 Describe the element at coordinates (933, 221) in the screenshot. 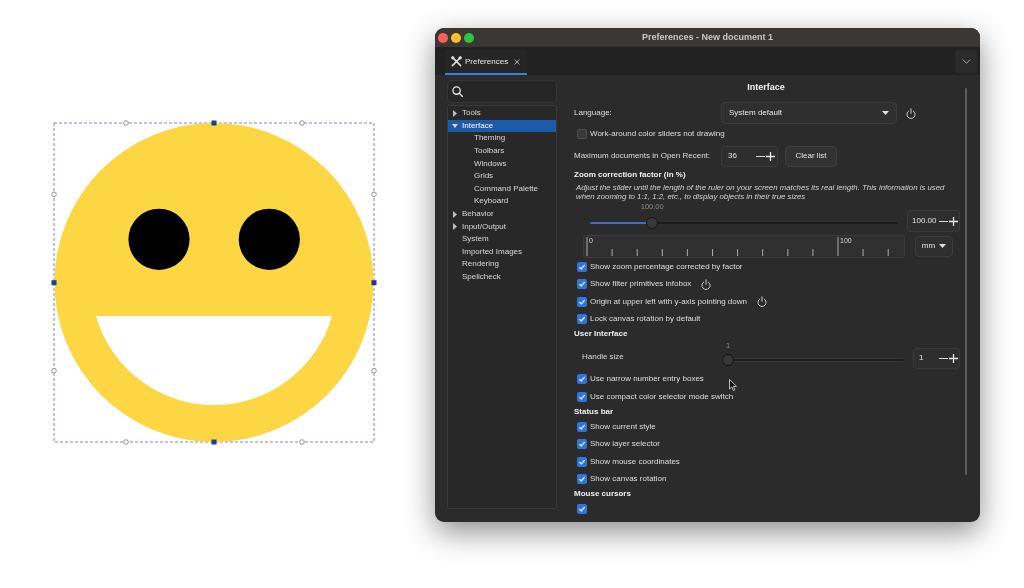

I see `number-field: 100.00` at that location.